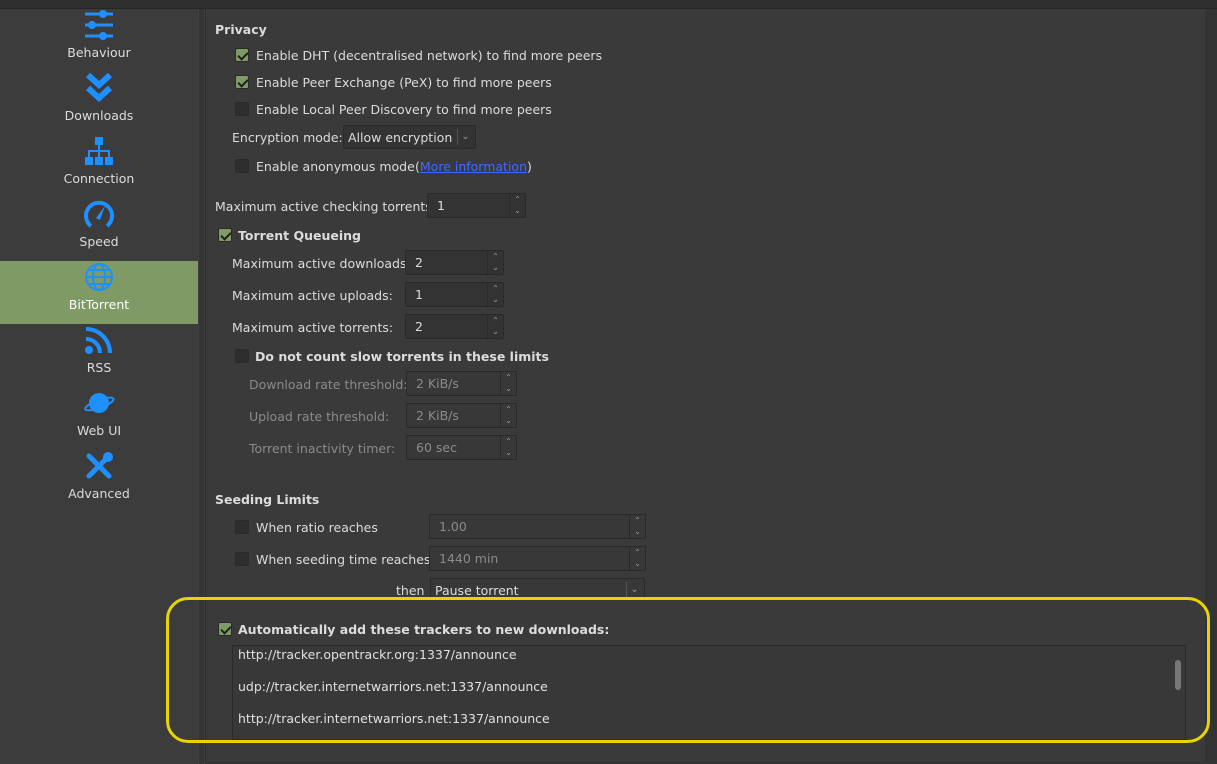  I want to click on more-information-link: More information, so click(473, 166).